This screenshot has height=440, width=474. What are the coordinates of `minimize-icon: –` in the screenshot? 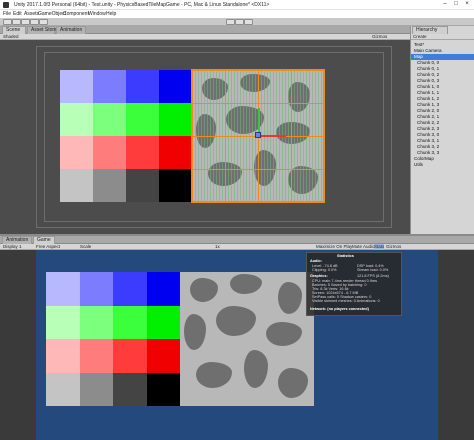 It's located at (445, 4).